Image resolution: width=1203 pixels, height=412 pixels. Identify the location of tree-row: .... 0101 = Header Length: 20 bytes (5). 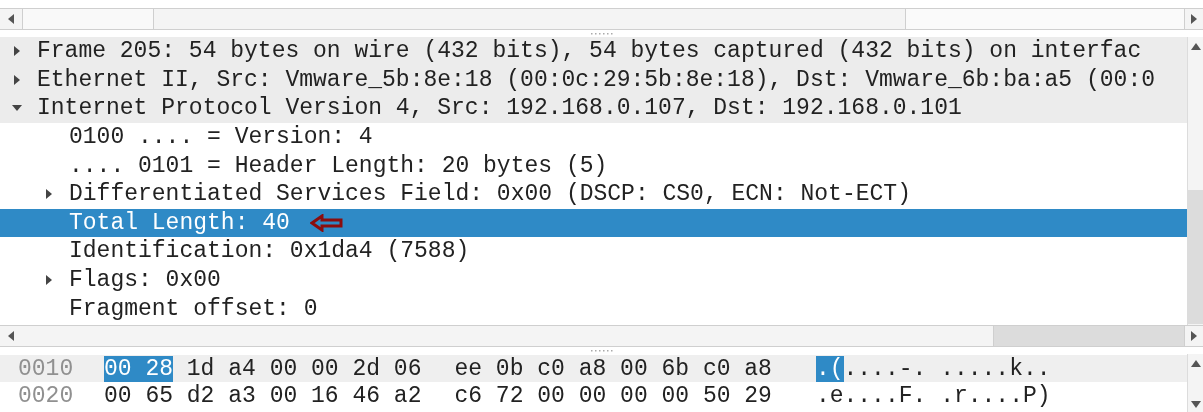
(593, 165).